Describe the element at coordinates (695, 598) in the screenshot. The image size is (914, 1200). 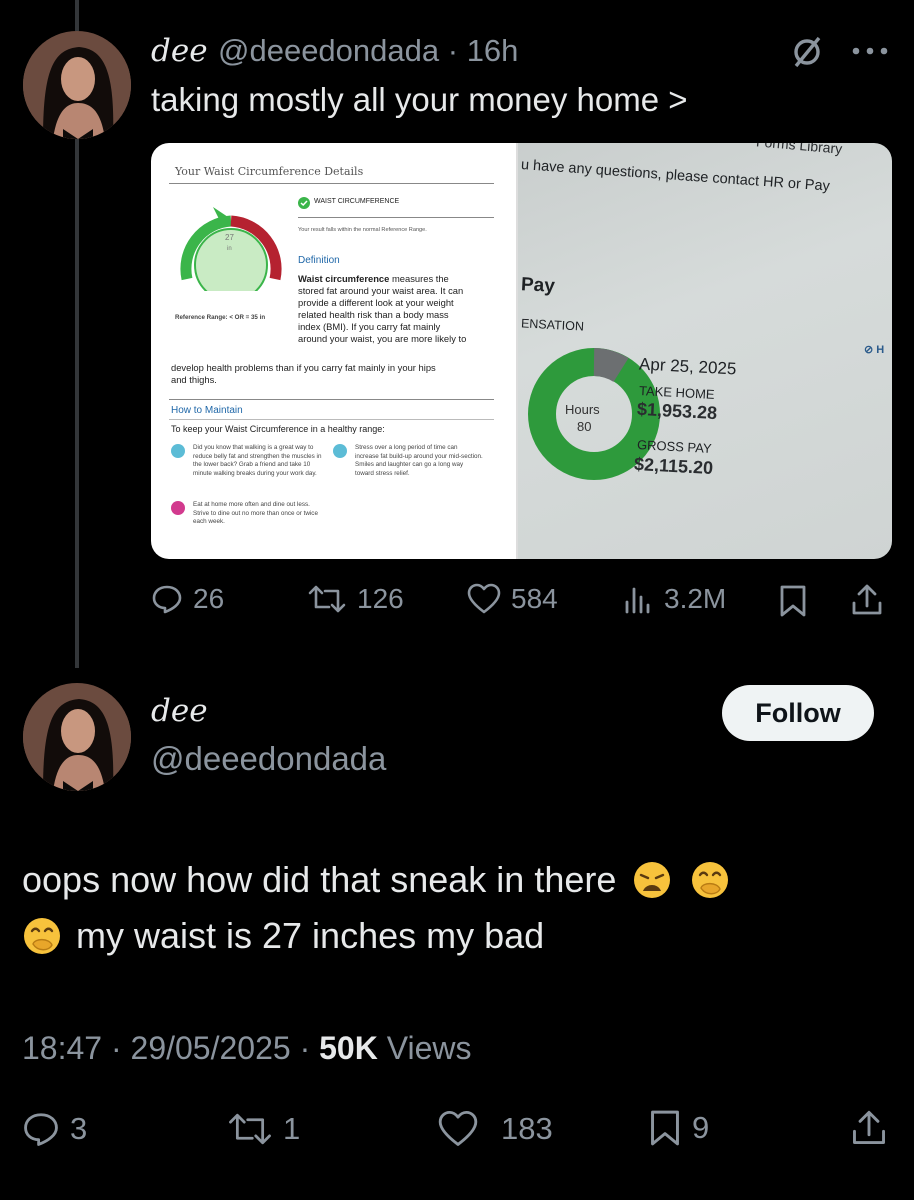
I see `view-count: 3.2M` at that location.